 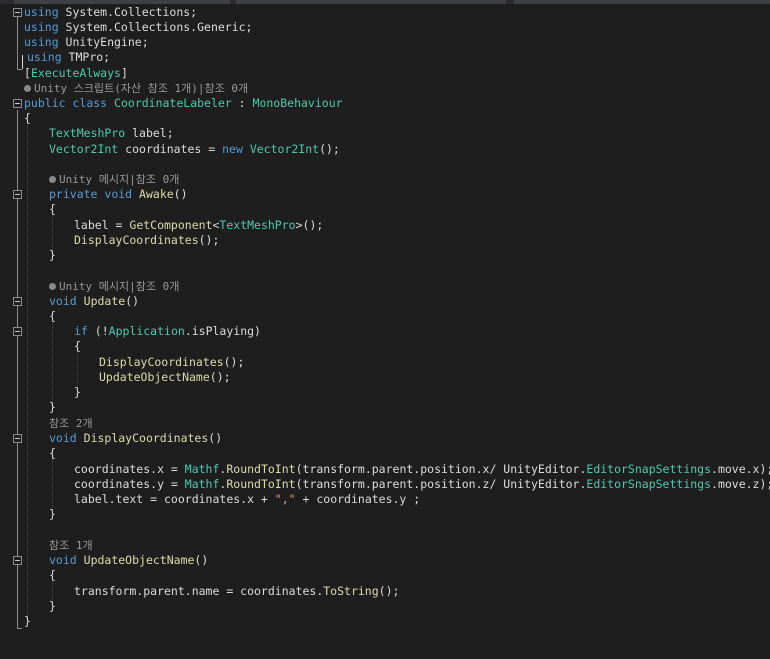 I want to click on code-text: transform.parent.name = coordinates., so click(x=199, y=591).